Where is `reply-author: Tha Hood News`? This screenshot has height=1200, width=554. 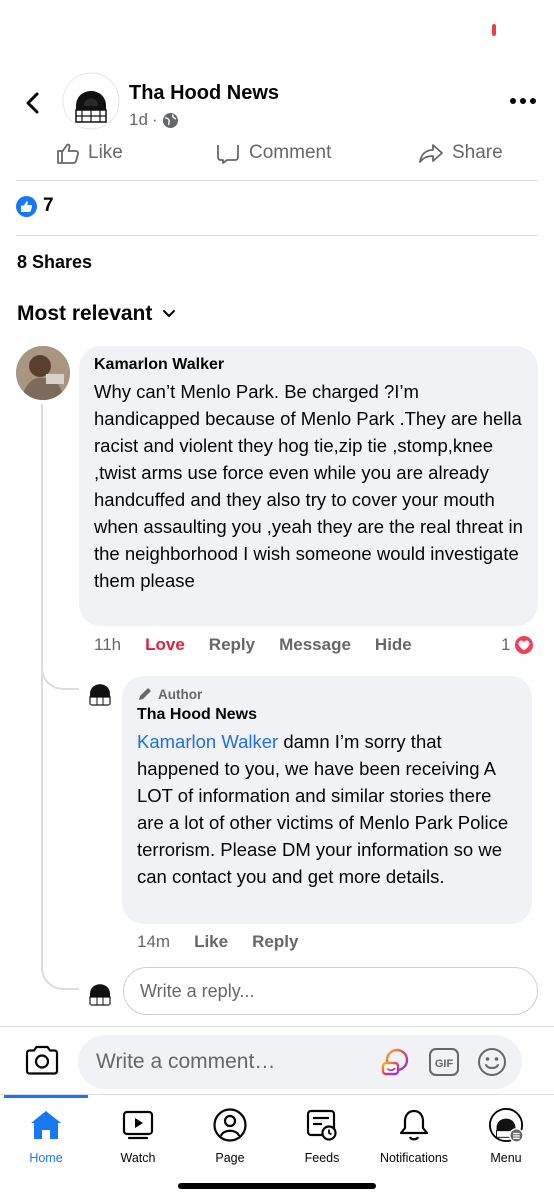
reply-author: Tha Hood News is located at coordinates (327, 715).